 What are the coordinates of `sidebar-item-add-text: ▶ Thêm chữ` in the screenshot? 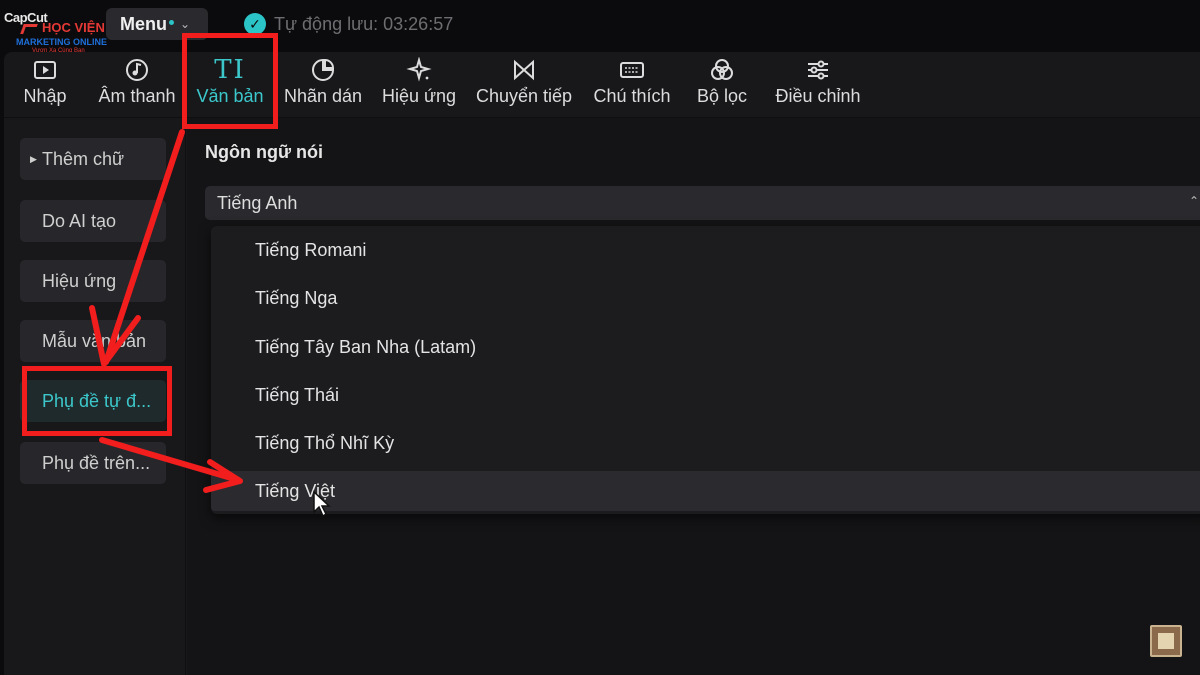 It's located at (93, 159).